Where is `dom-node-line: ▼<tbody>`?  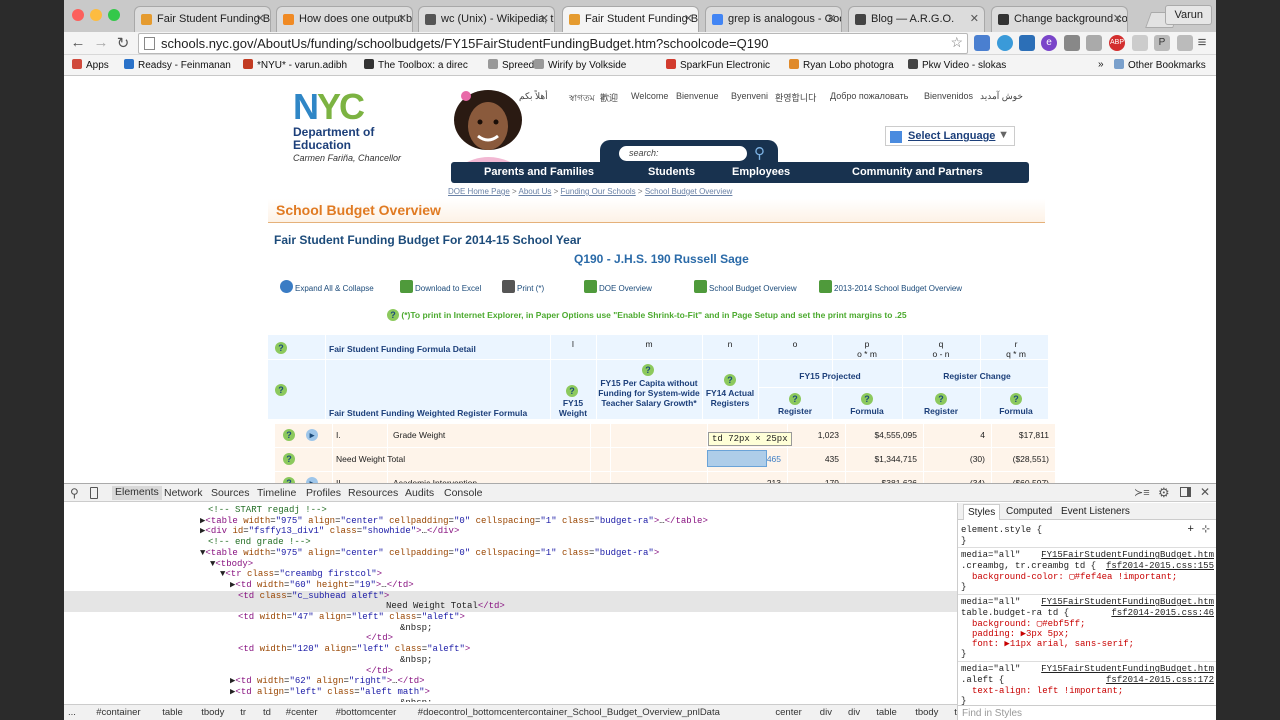
dom-node-line: ▼<tbody> is located at coordinates (231, 564).